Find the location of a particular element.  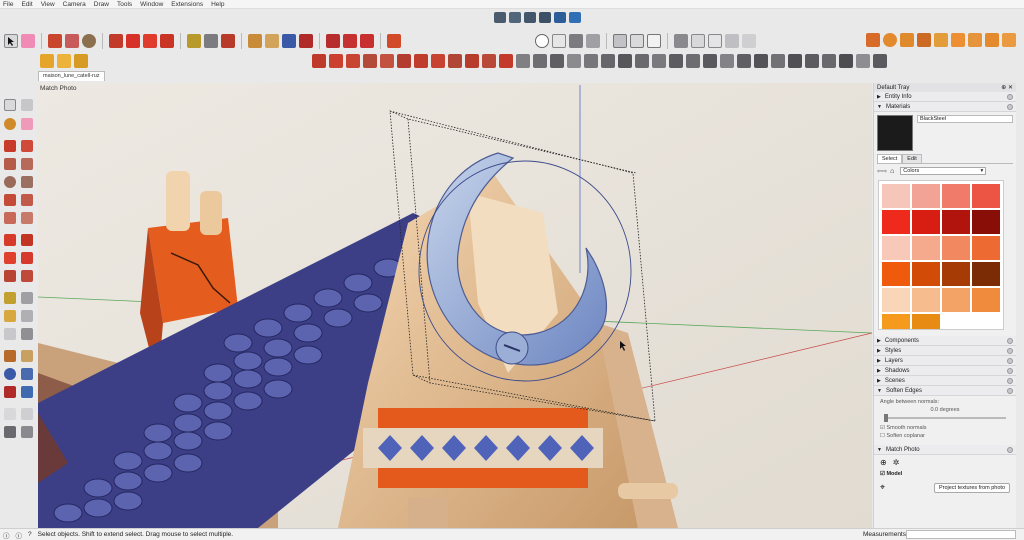

sandbox-scratch-icon is located at coordinates (890, 40).